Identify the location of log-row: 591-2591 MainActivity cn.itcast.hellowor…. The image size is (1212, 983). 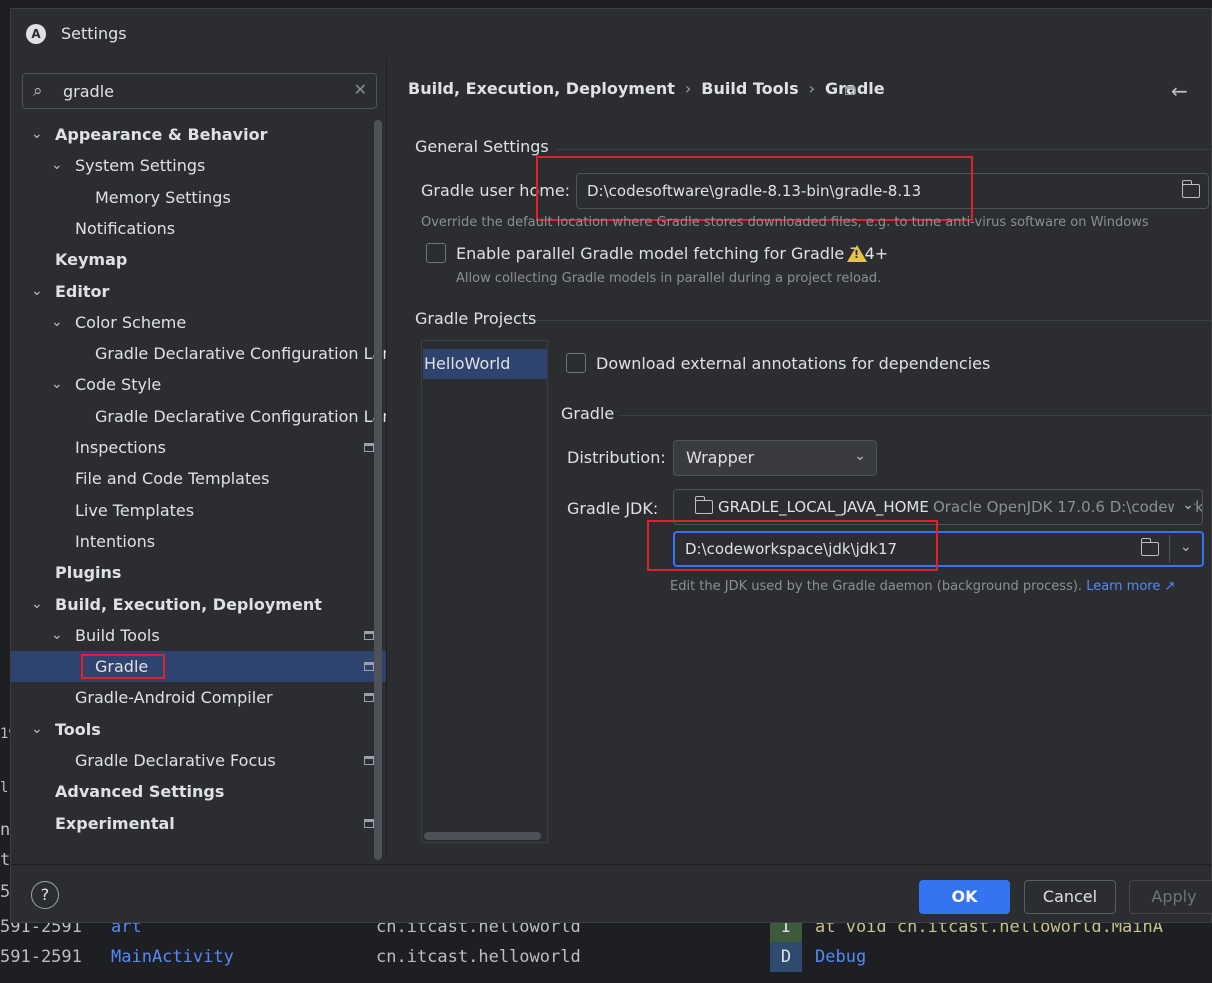
(606, 957).